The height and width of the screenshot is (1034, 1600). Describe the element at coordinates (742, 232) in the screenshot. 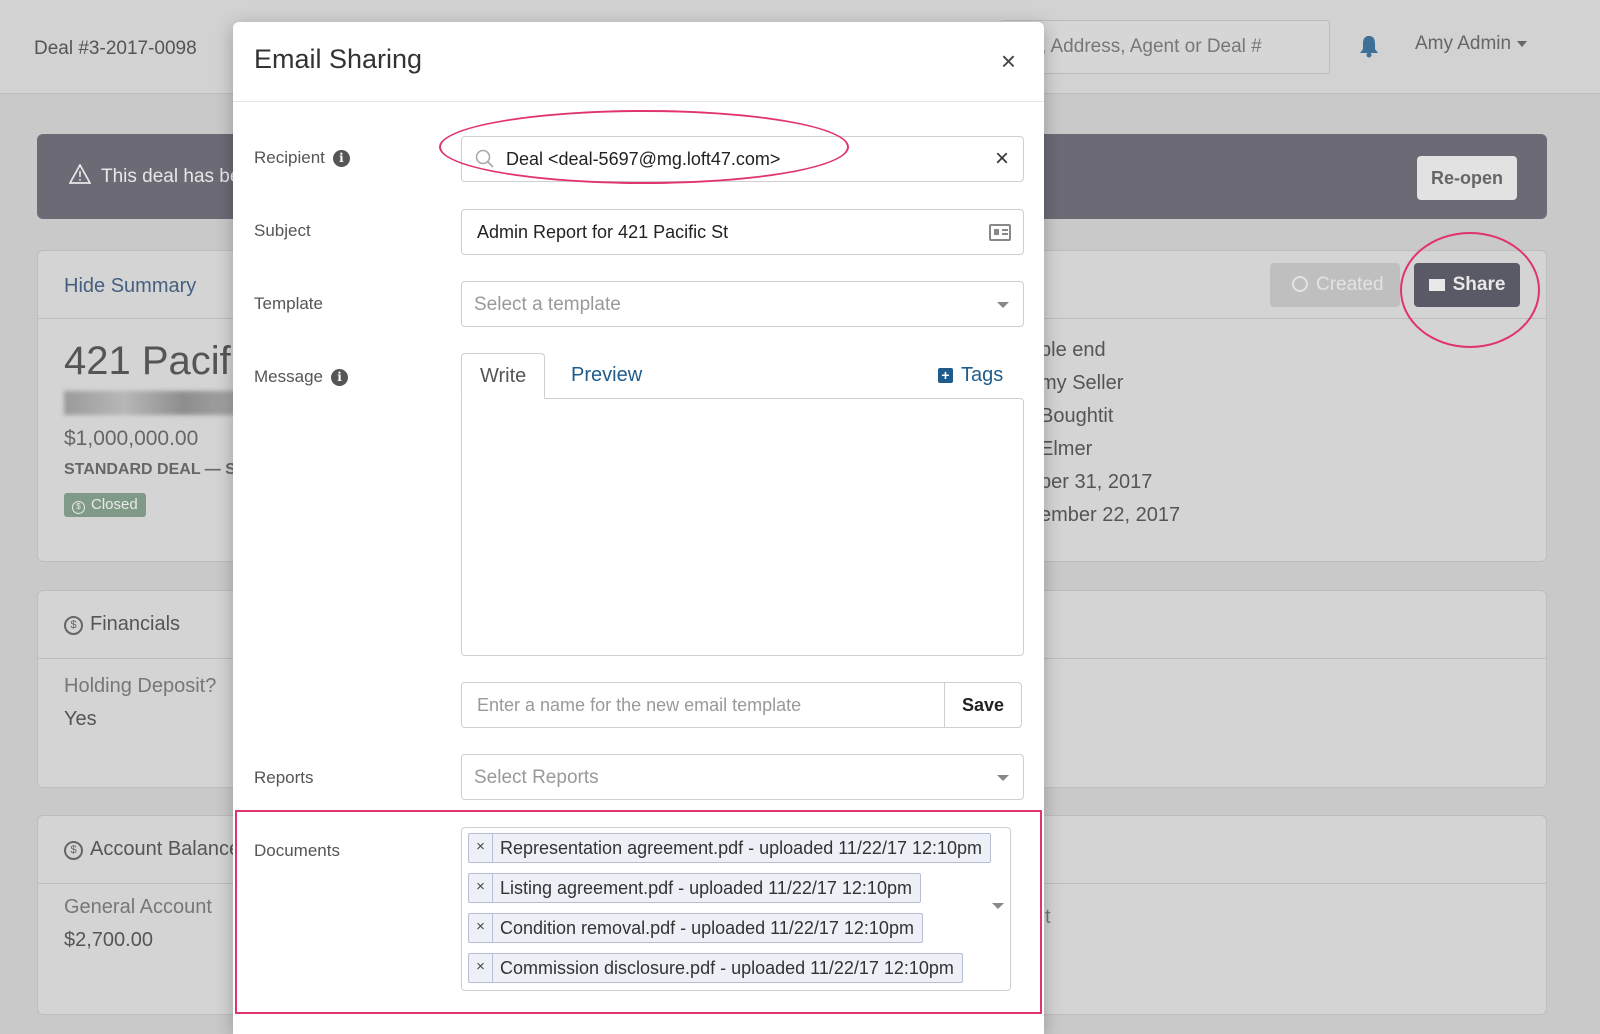

I see `subject-input: Admin Report for 421 Pacific St` at that location.